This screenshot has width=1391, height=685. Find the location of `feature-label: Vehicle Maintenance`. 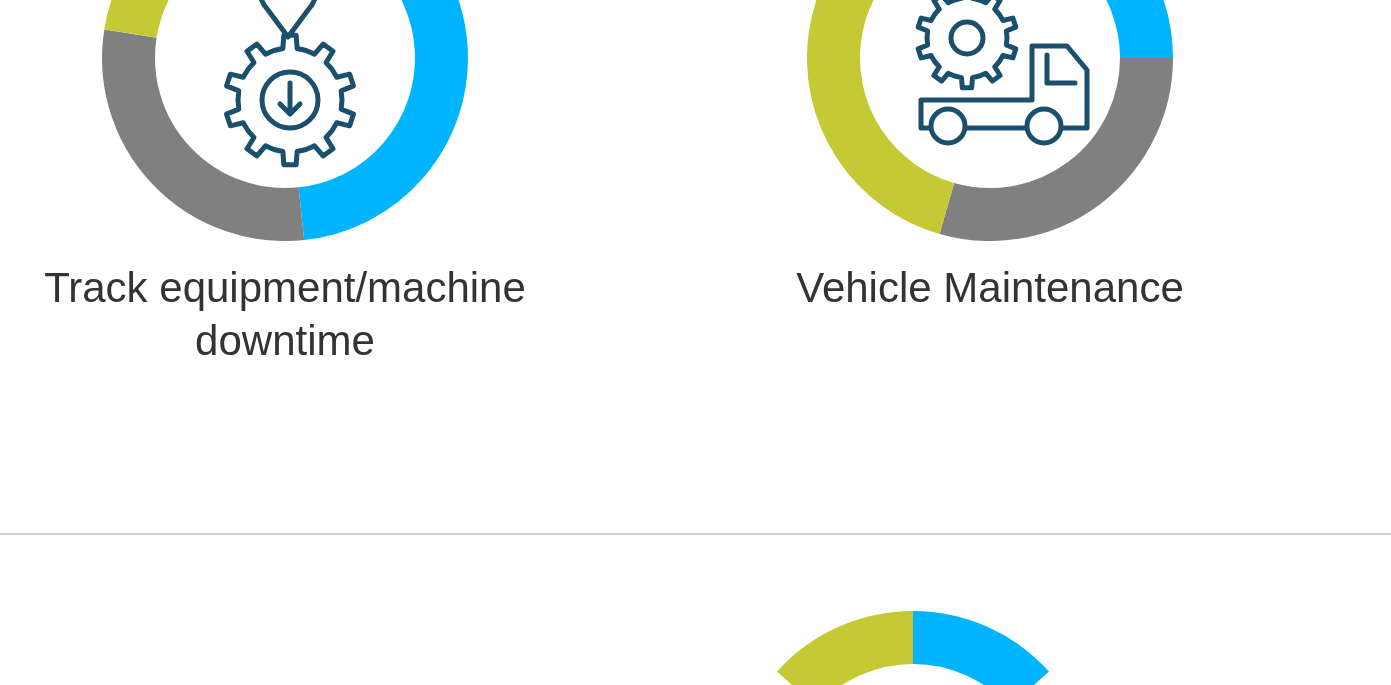

feature-label: Vehicle Maintenance is located at coordinates (990, 288).